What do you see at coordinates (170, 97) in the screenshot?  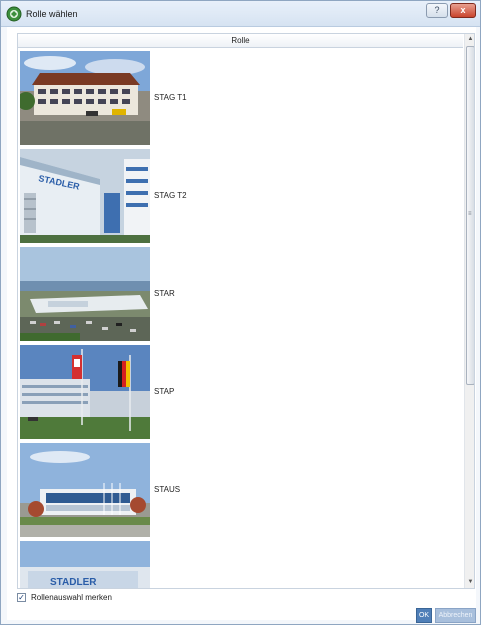 I see `role-label: STAG T1` at bounding box center [170, 97].